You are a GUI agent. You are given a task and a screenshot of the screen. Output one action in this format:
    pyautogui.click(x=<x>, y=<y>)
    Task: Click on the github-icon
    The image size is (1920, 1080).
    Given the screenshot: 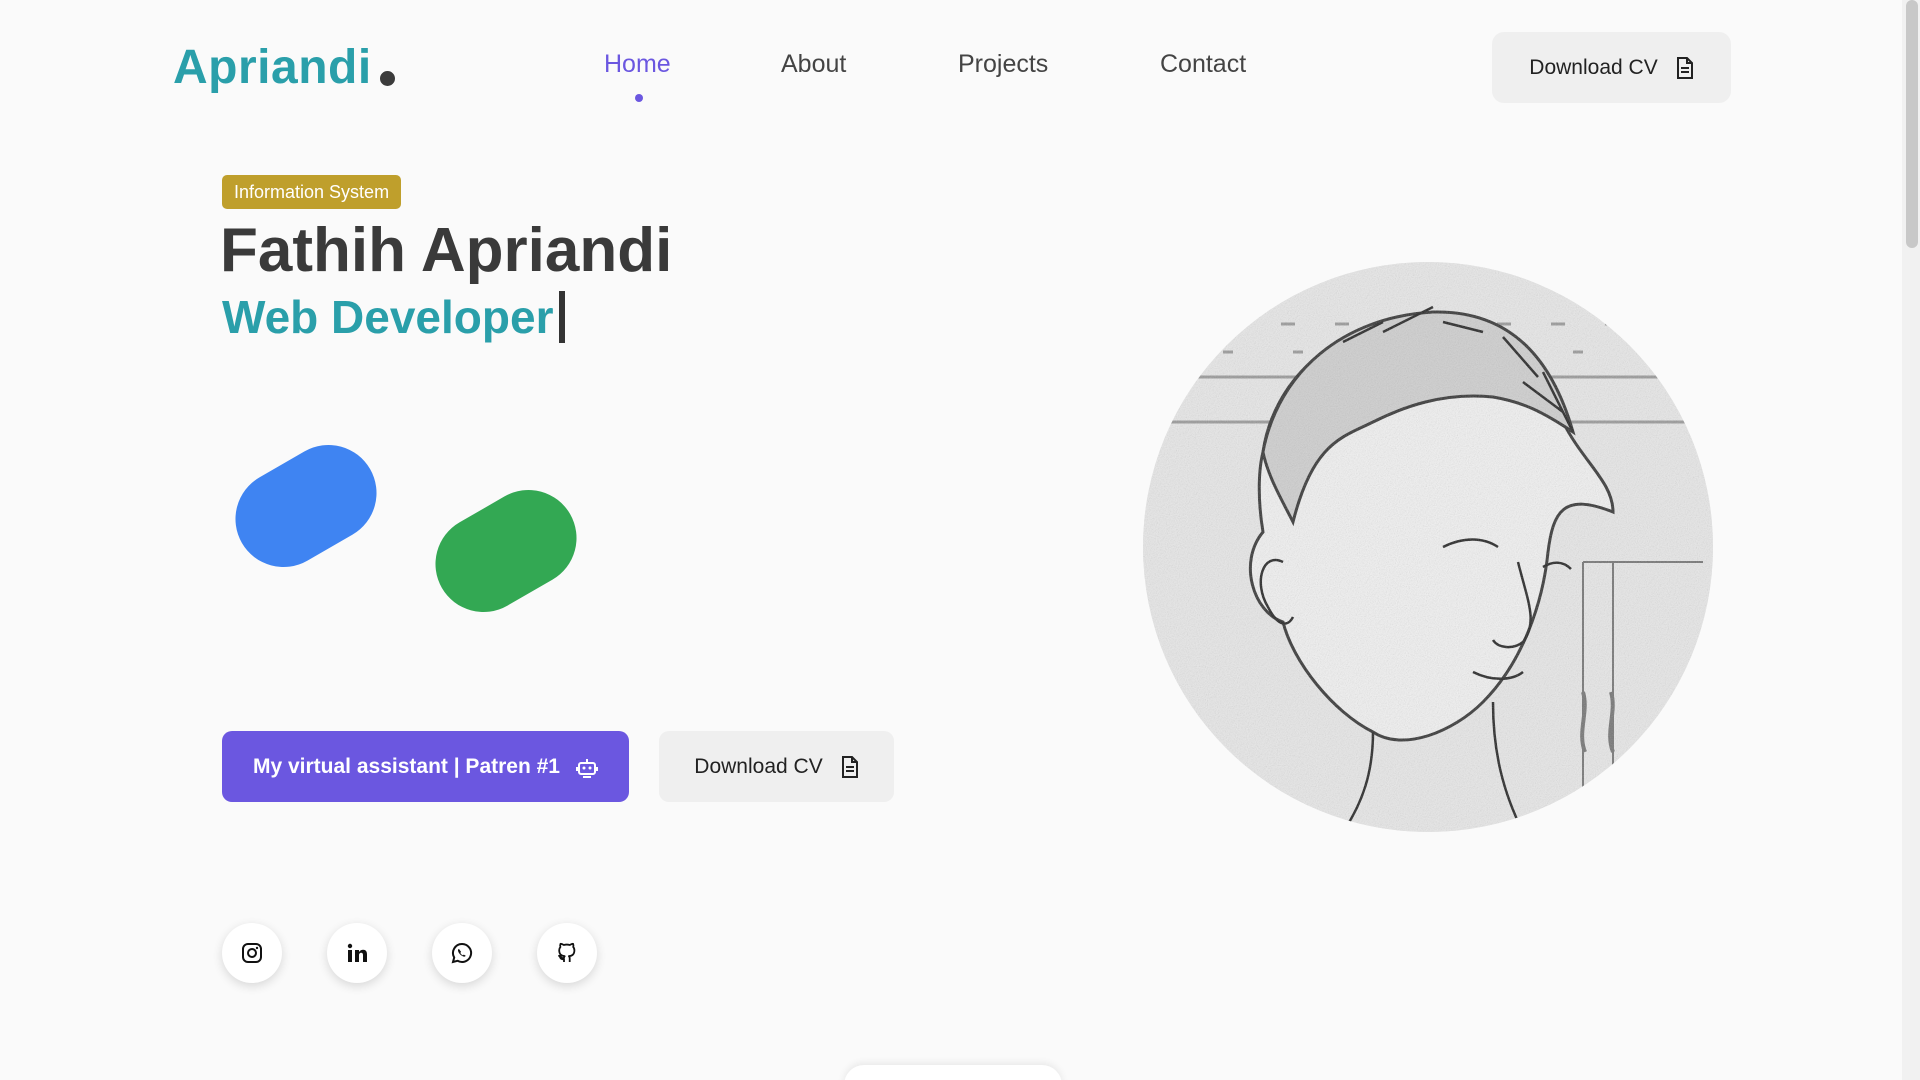 What is the action you would take?
    pyautogui.click(x=567, y=953)
    